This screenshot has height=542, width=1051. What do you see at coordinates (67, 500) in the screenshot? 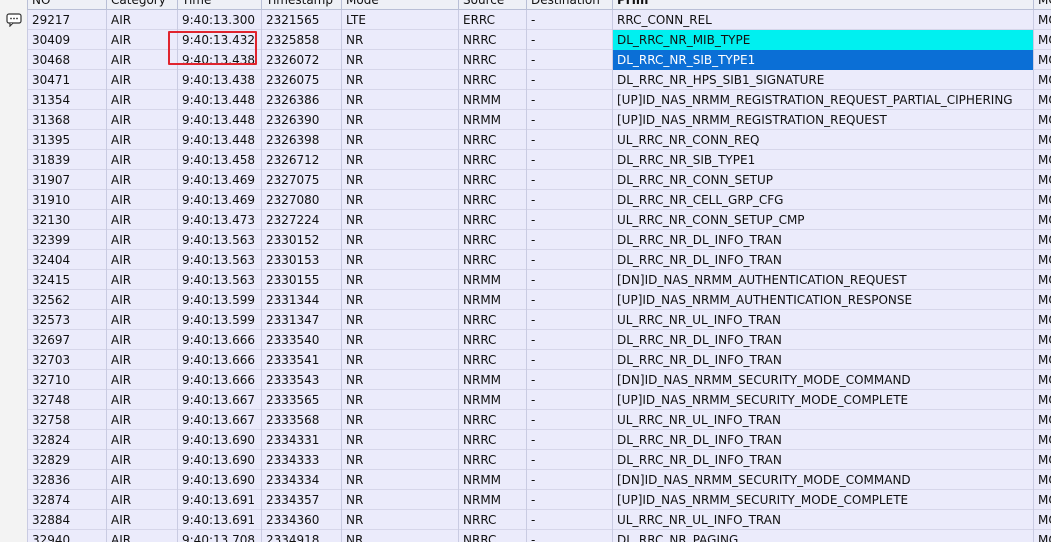
I see `row-no: 32874` at bounding box center [67, 500].